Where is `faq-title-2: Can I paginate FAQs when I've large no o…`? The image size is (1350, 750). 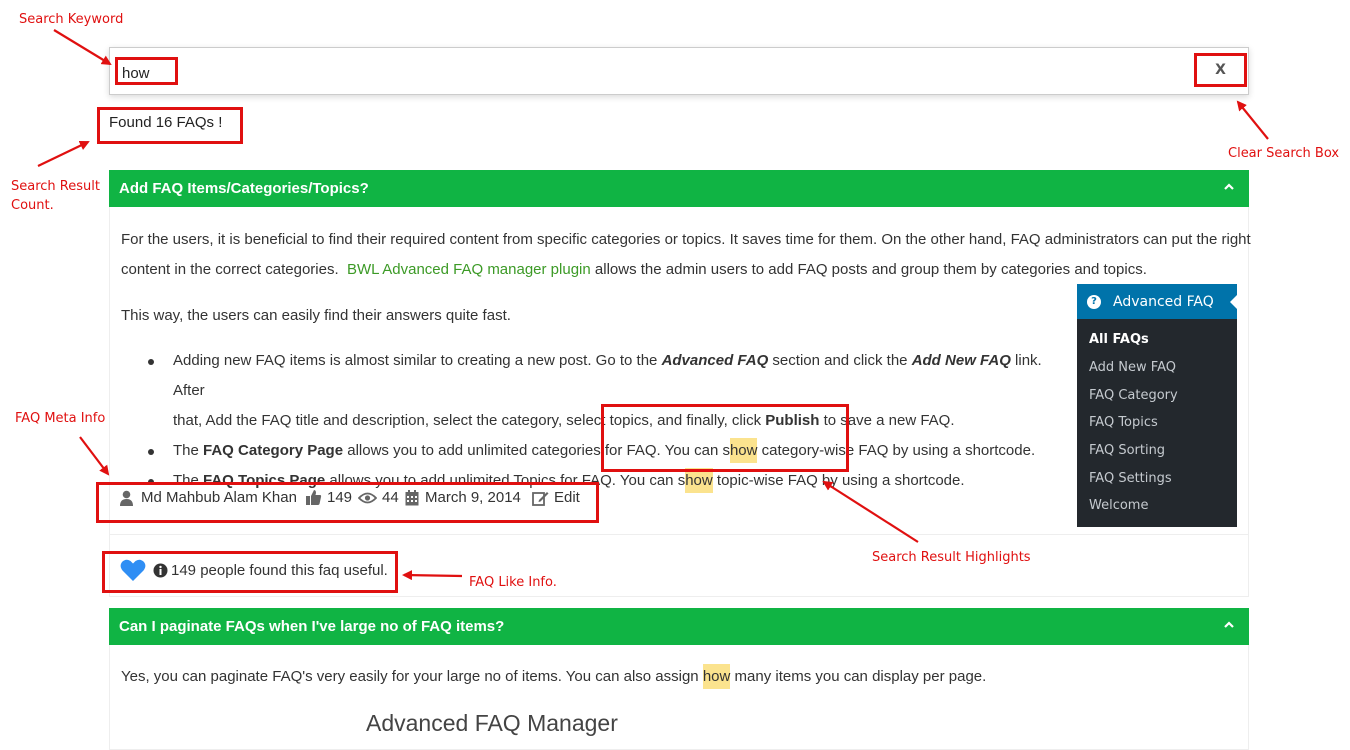 faq-title-2: Can I paginate FAQs when I've large no o… is located at coordinates (312, 626).